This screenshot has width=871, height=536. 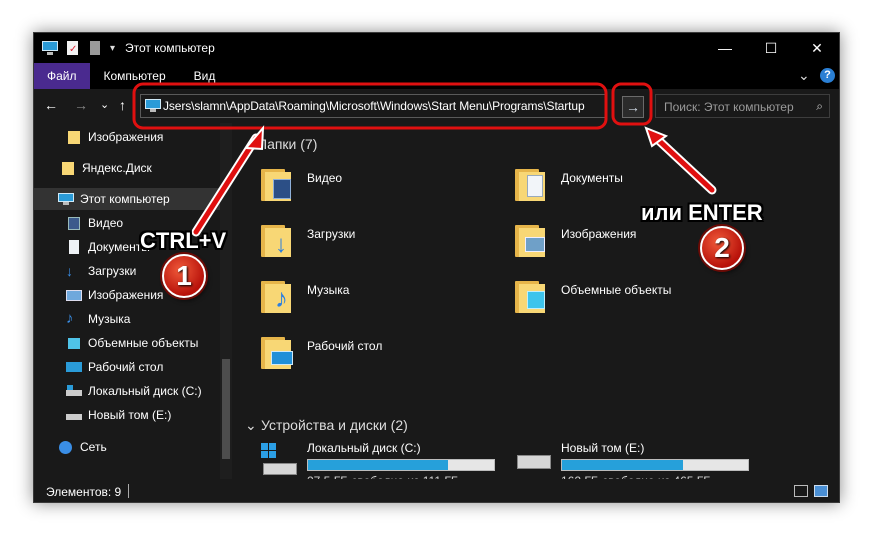 What do you see at coordinates (104, 105) in the screenshot?
I see `recent-locations-icon: ⌄` at bounding box center [104, 105].